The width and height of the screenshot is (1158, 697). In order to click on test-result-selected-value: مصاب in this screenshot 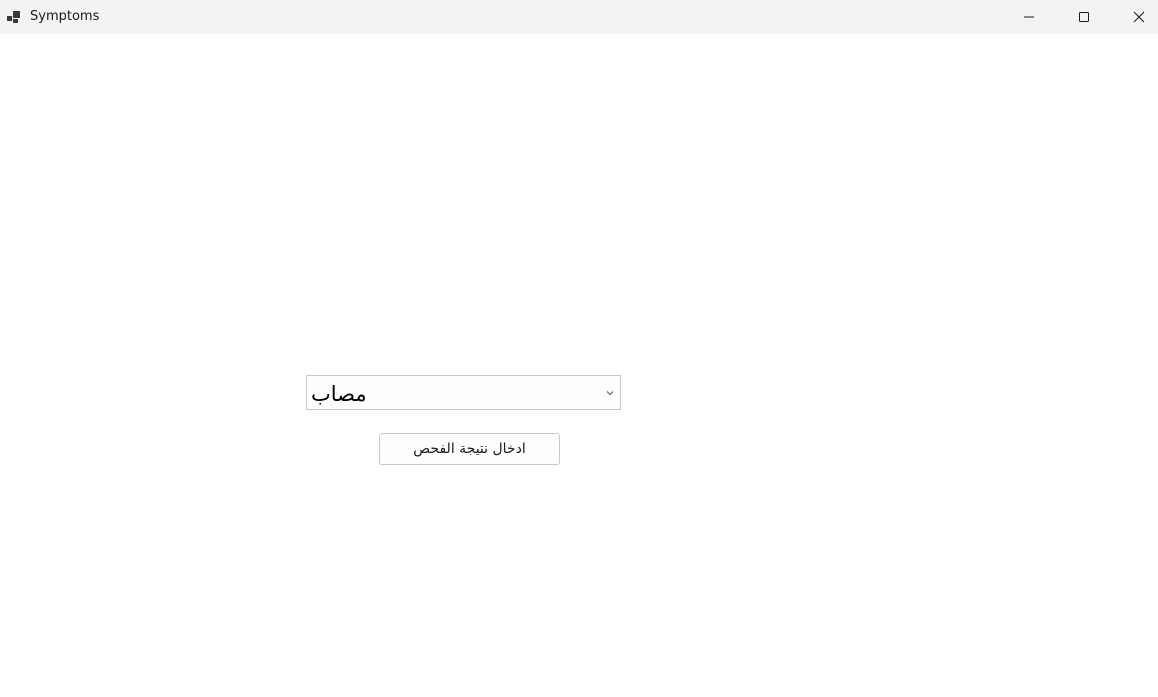, I will do `click(339, 394)`.